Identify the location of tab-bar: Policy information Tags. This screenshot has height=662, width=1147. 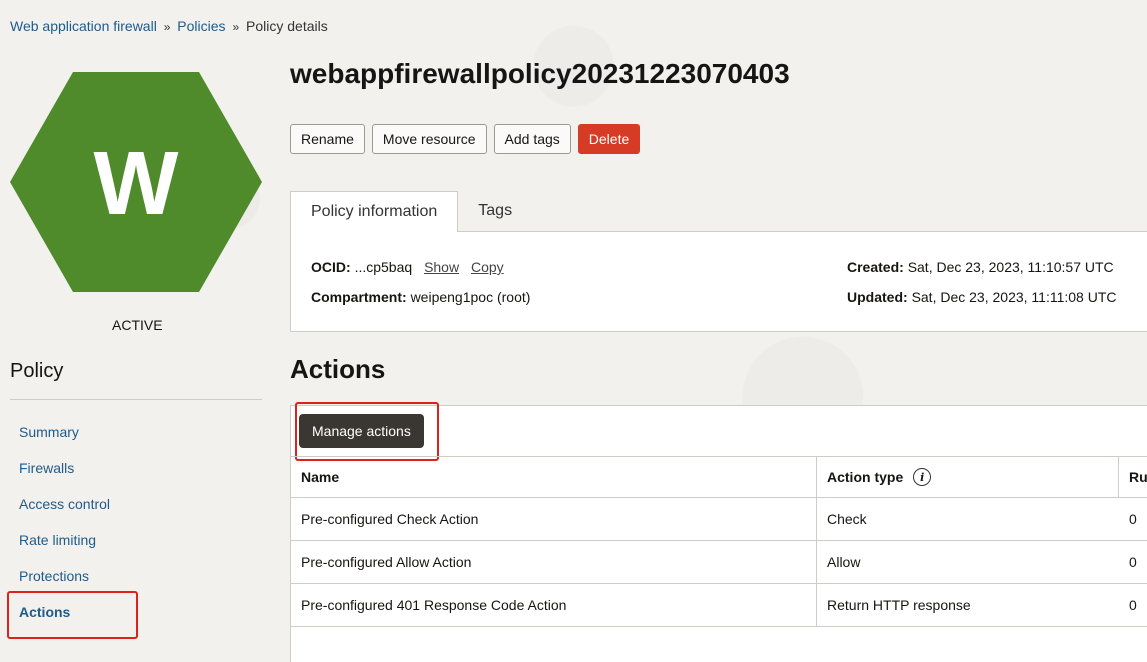
(411, 211).